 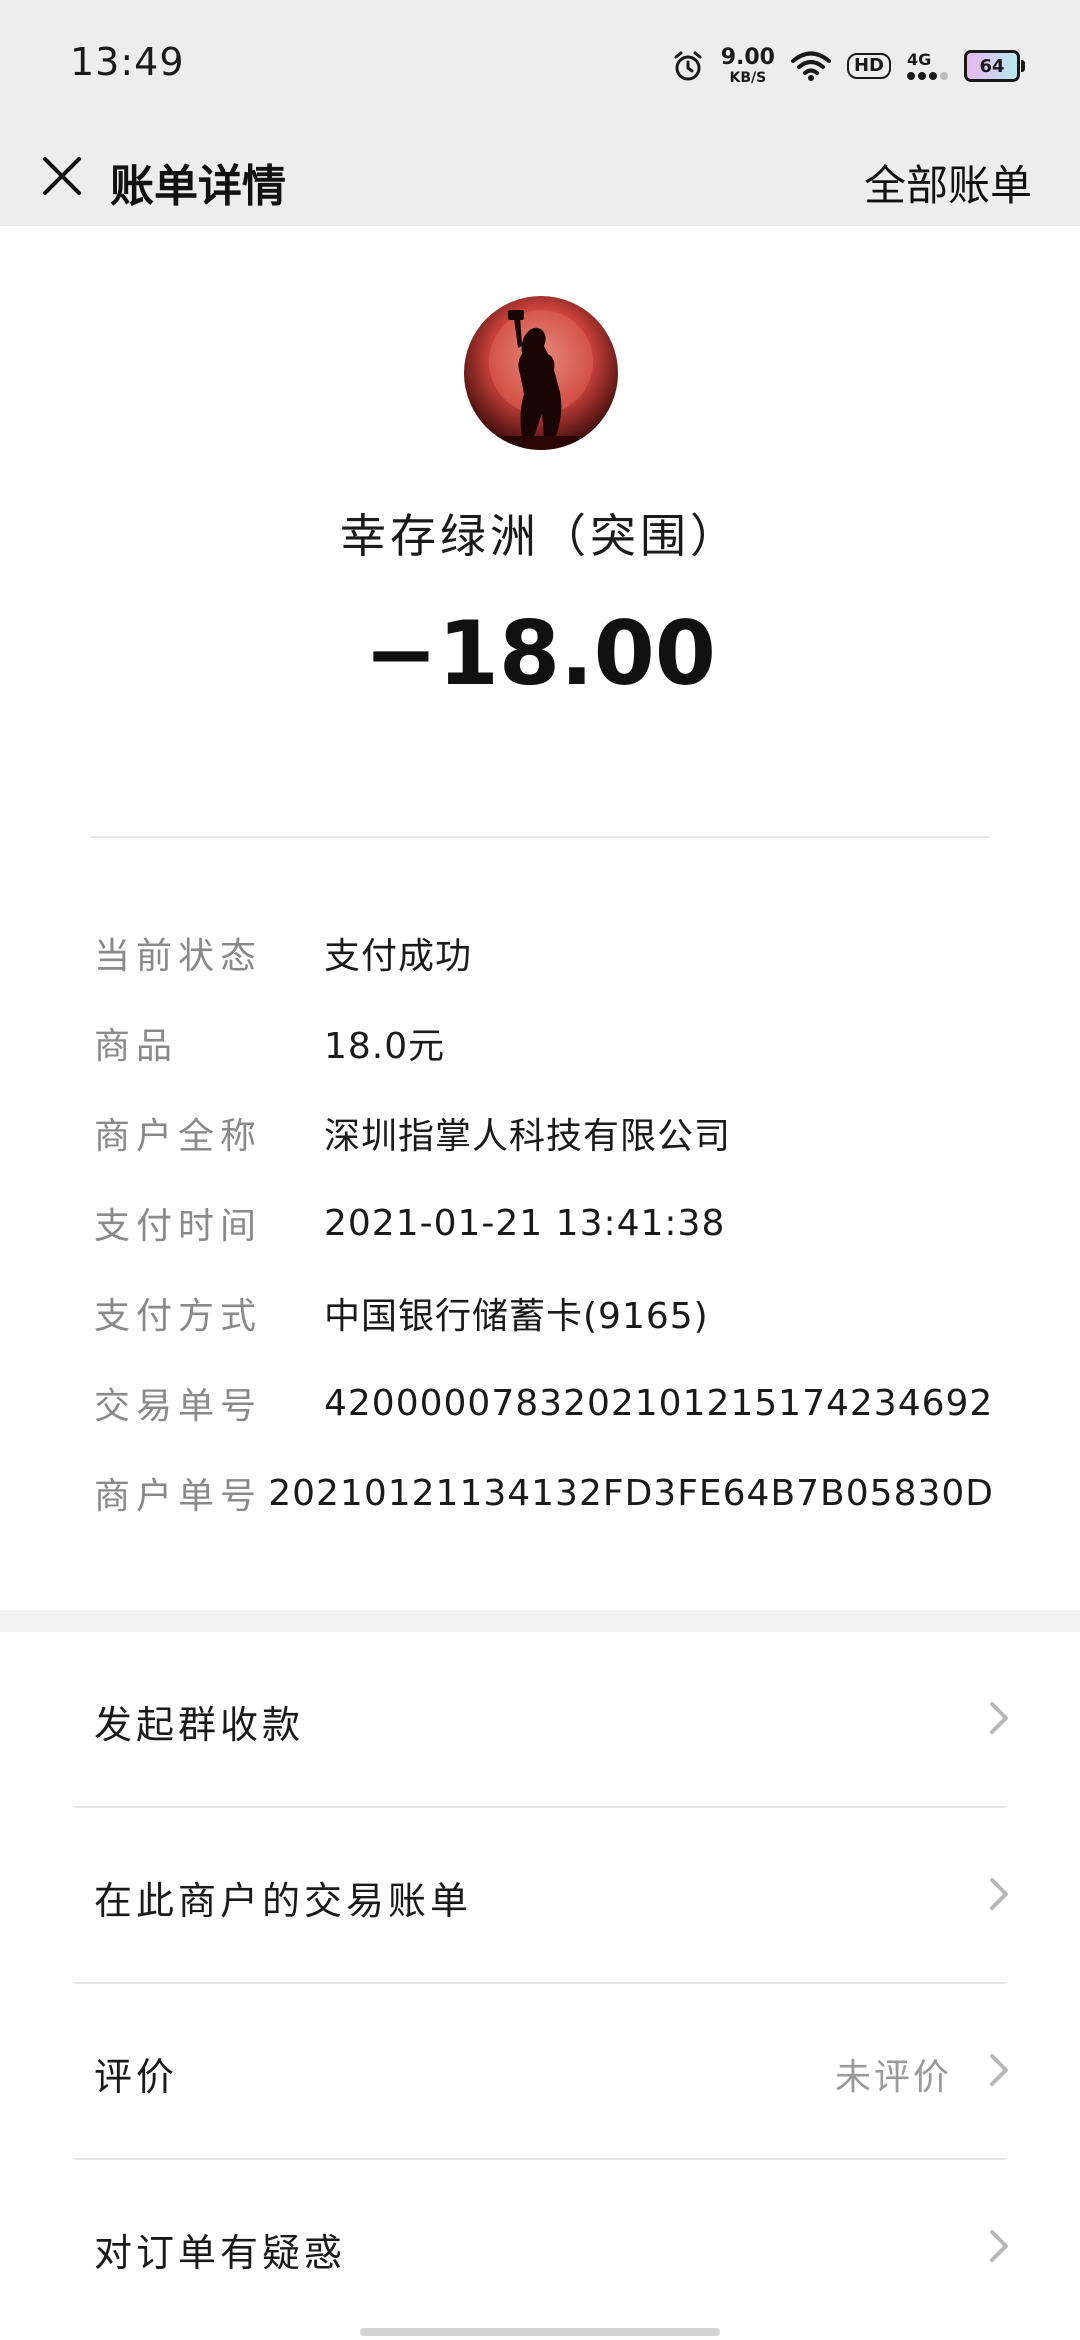 I want to click on detail-row-merchant-fullname: 商户全称 深圳指掌人科技有限公司, so click(x=544, y=1133).